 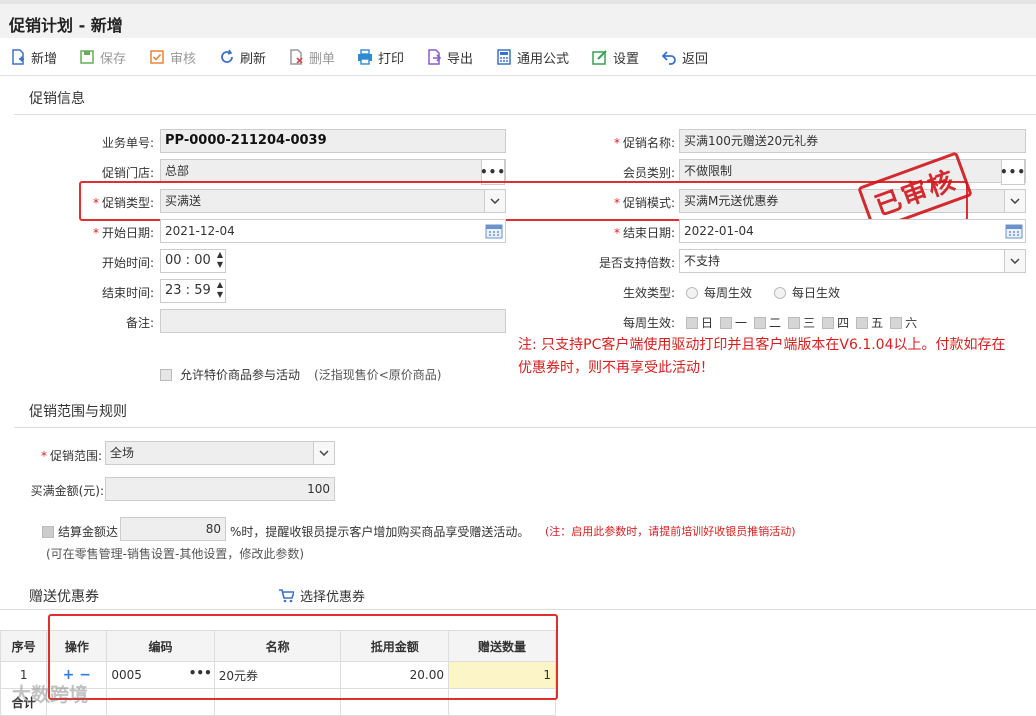 What do you see at coordinates (852, 261) in the screenshot?
I see `multiple-select: 不支持` at bounding box center [852, 261].